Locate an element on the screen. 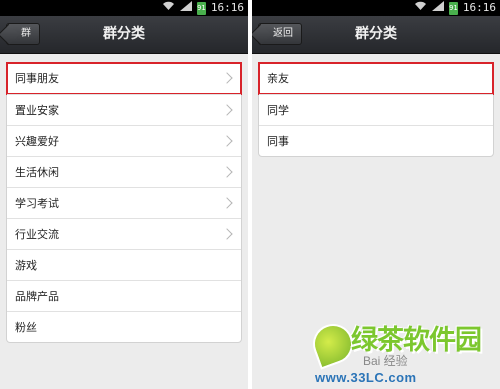 The image size is (500, 389). list-item: 学习考试 is located at coordinates (124, 202).